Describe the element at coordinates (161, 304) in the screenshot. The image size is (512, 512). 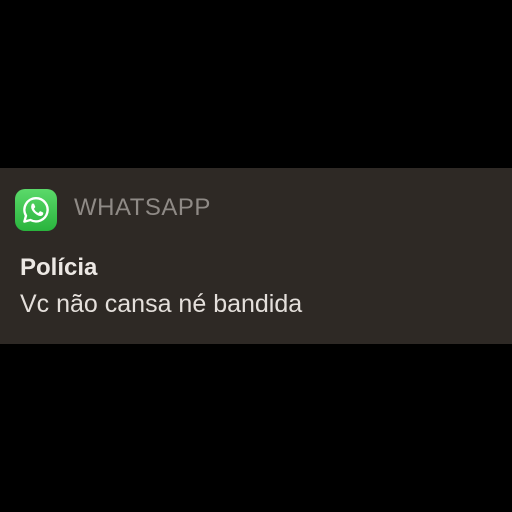
I see `notification-body: Vc não cansa né bandida` at that location.